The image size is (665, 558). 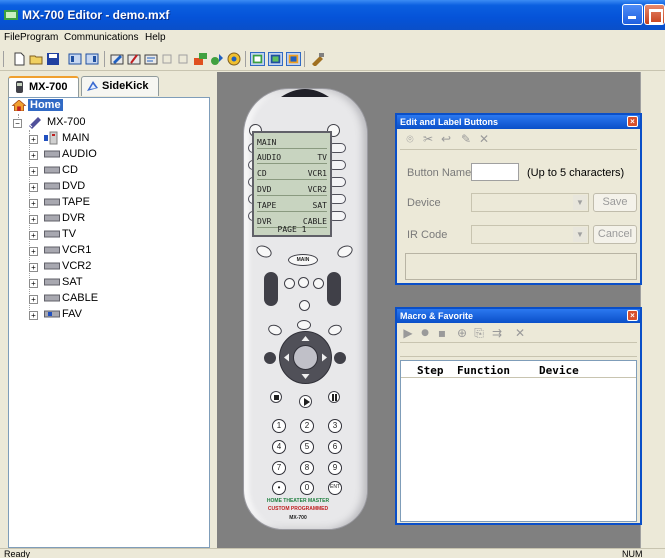 I want to click on button-name-hint: (Up to 5 characters), so click(x=576, y=173).